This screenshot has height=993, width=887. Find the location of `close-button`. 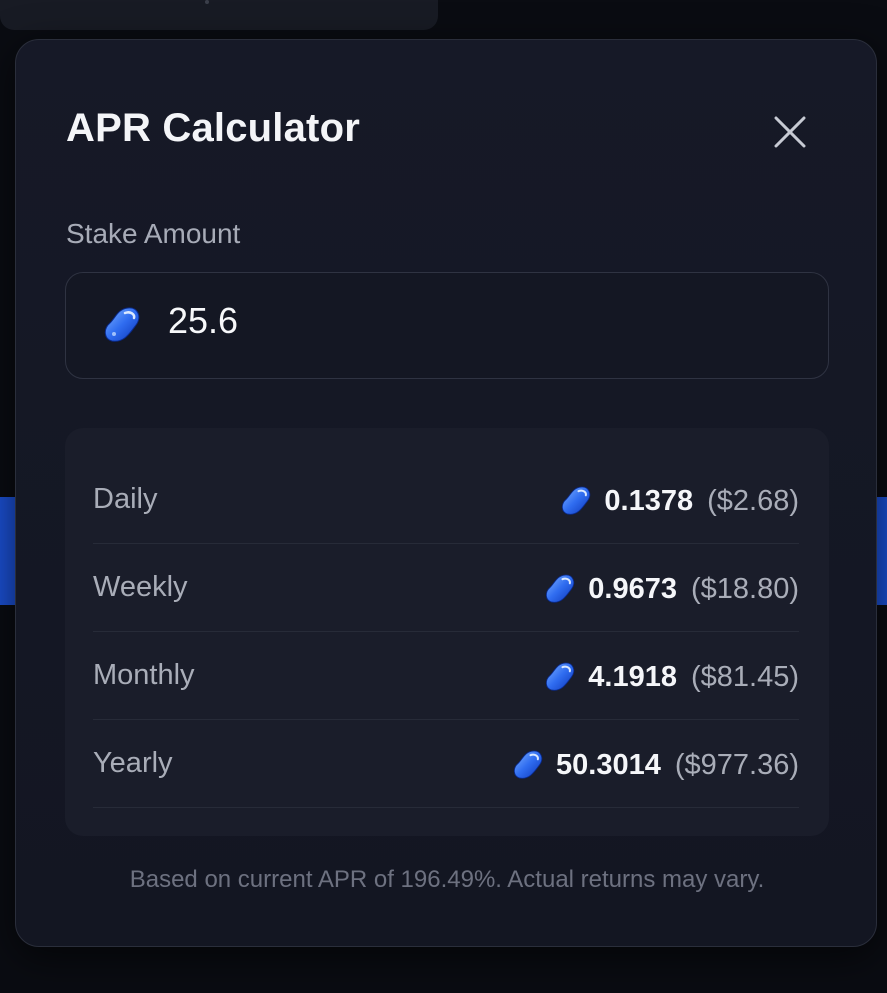

close-button is located at coordinates (790, 132).